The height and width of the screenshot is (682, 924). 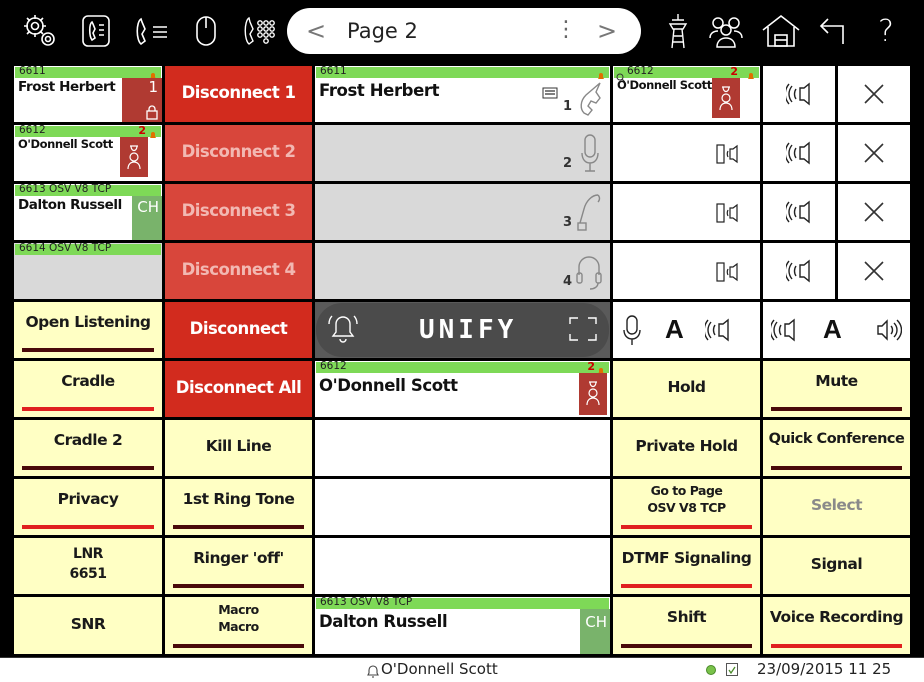 I want to click on tower-icon, so click(x=678, y=31).